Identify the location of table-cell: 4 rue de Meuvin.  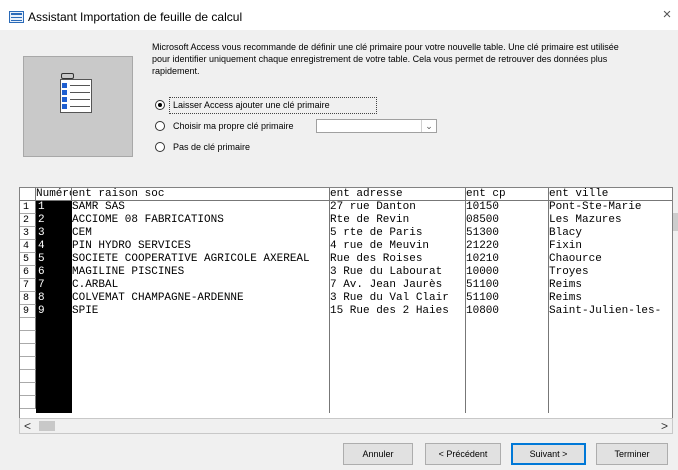
(398, 246).